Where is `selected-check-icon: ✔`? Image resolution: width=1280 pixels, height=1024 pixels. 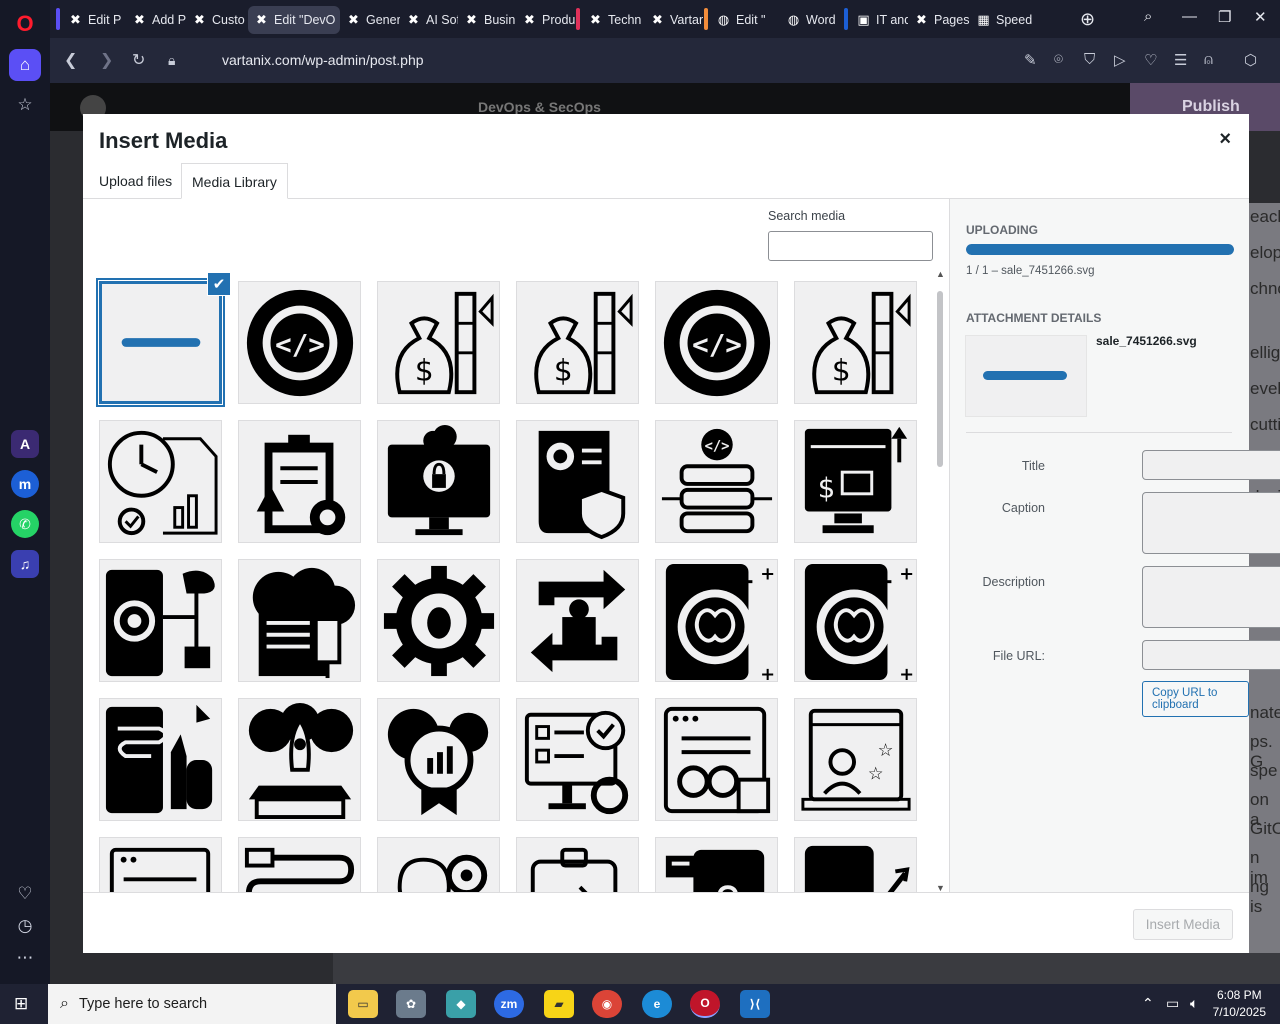 selected-check-icon: ✔ is located at coordinates (219, 284).